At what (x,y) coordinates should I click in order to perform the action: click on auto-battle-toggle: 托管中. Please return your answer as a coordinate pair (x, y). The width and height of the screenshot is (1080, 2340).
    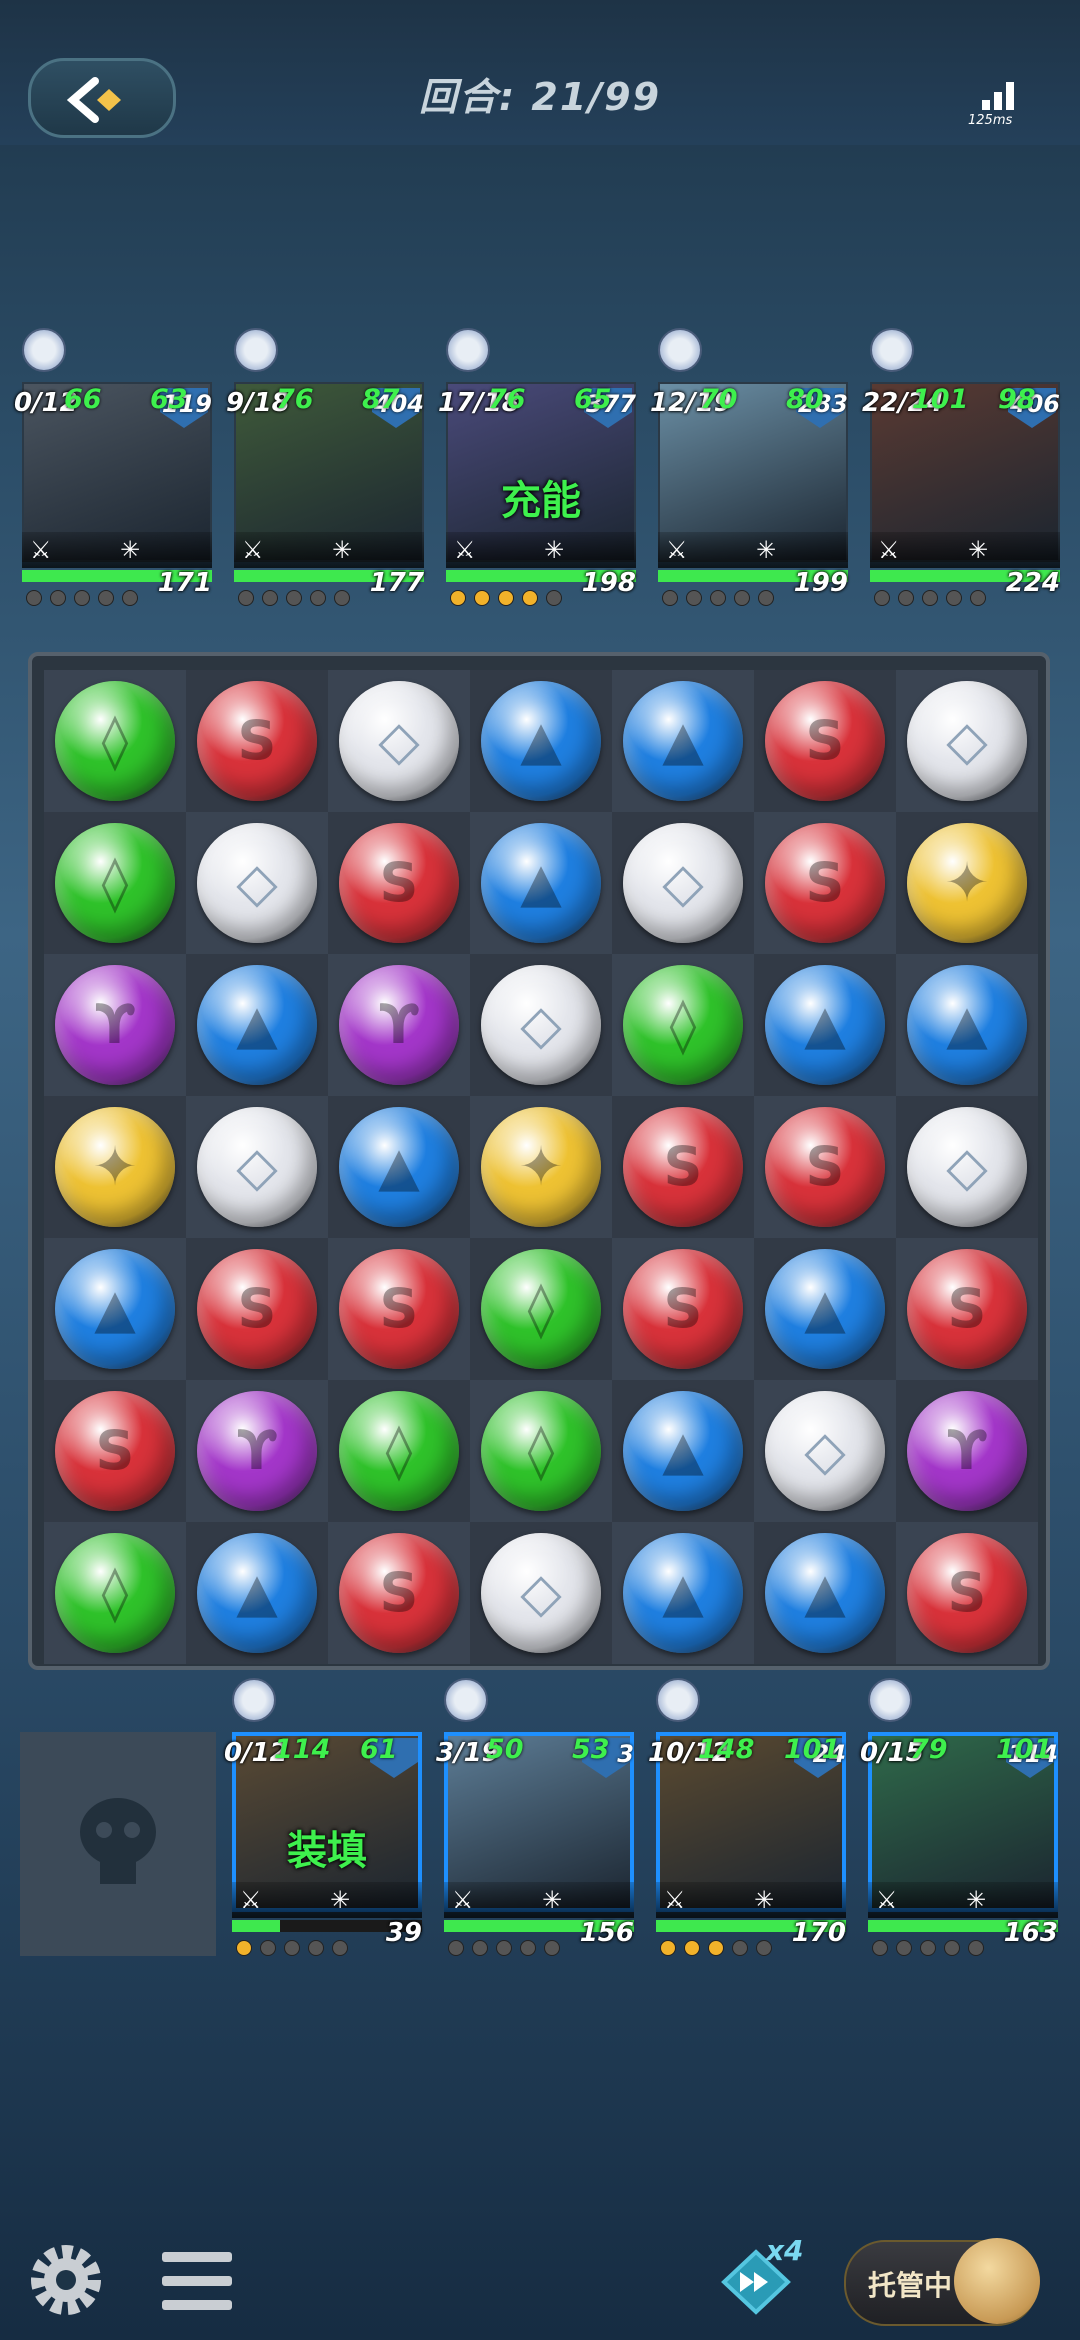
    Looking at the image, I should click on (942, 2282).